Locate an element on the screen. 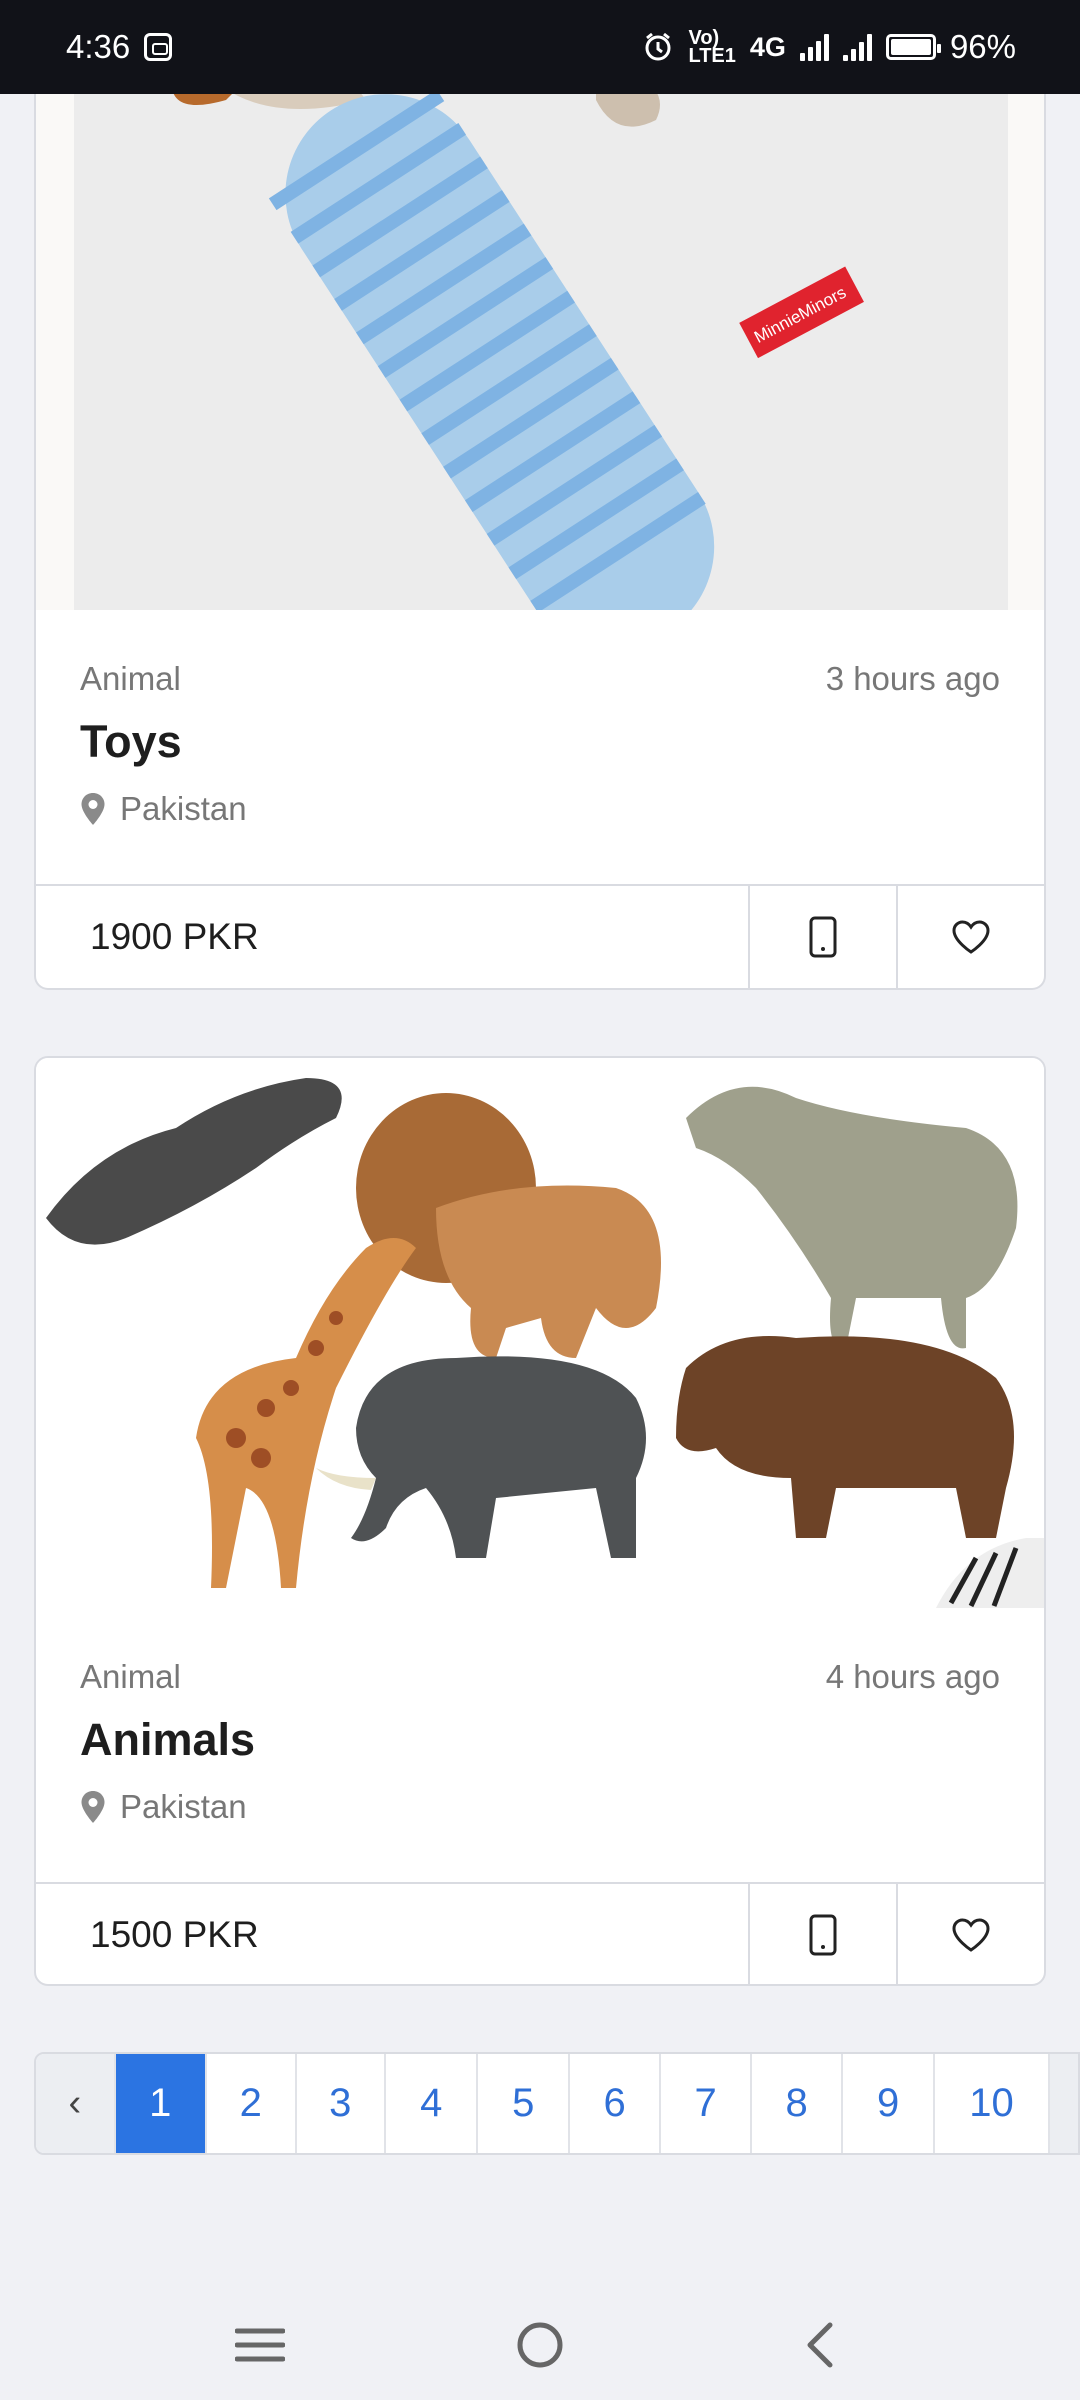  signal-icon is located at coordinates (814, 47).